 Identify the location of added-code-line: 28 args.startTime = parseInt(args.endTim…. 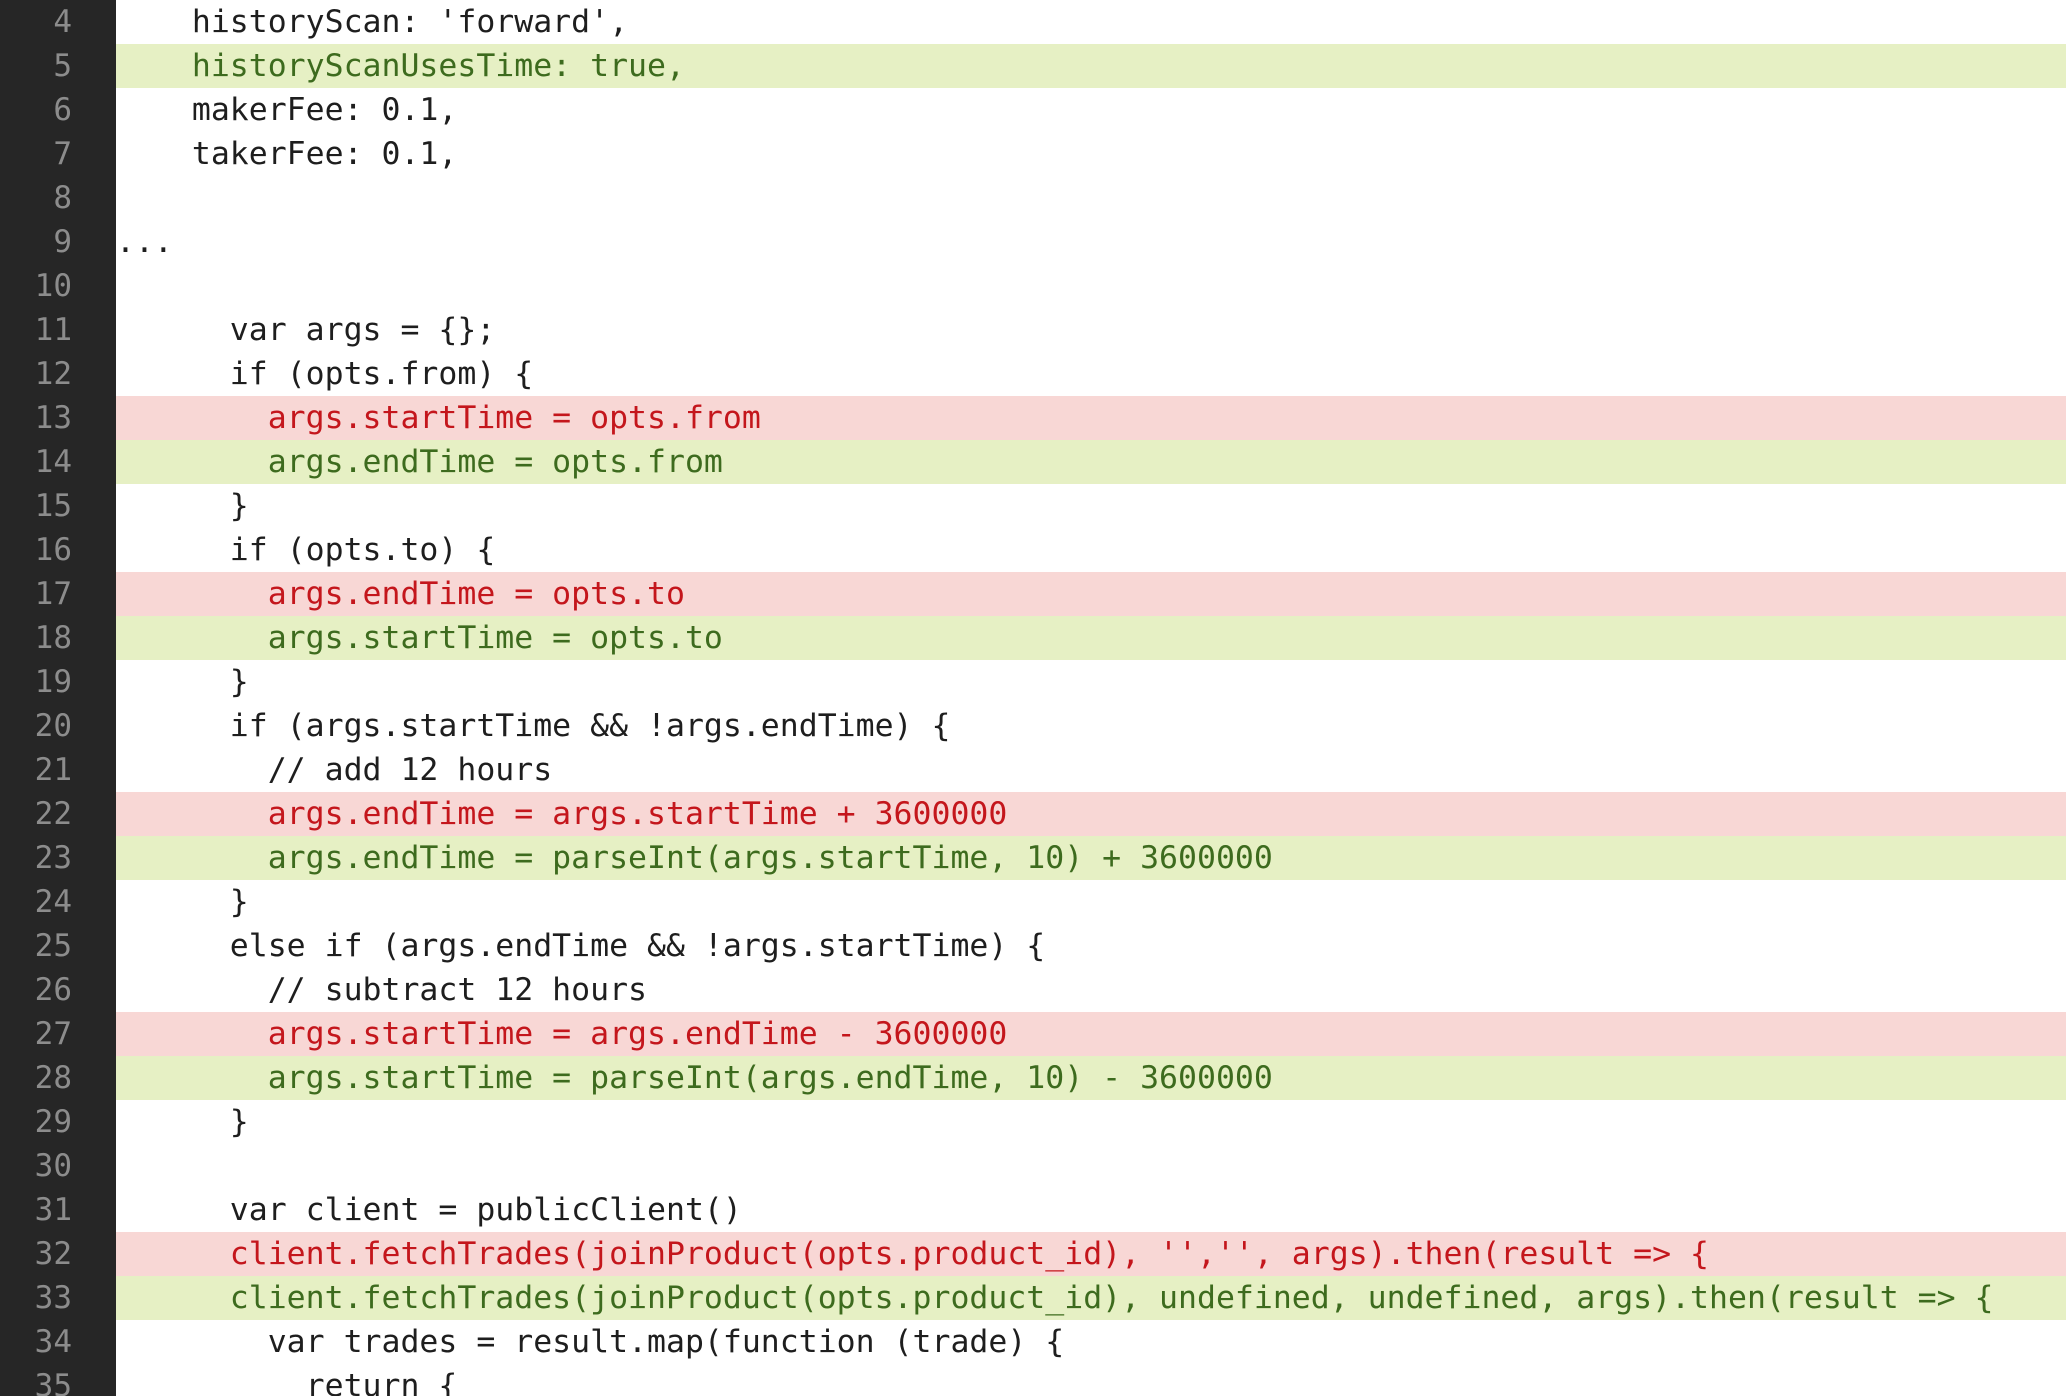
(1033, 1078).